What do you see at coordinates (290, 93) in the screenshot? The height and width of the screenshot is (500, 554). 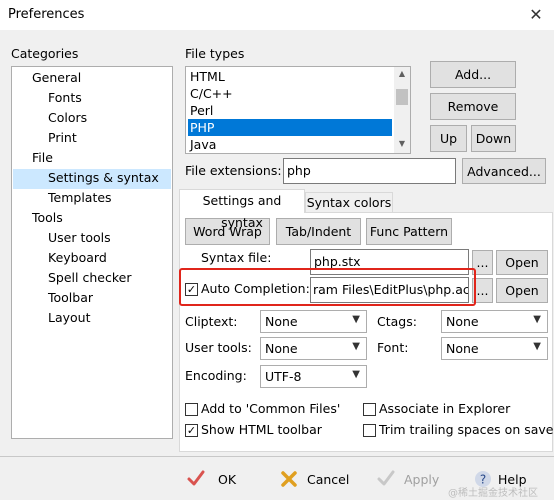 I see `file-type-item: C/C++` at bounding box center [290, 93].